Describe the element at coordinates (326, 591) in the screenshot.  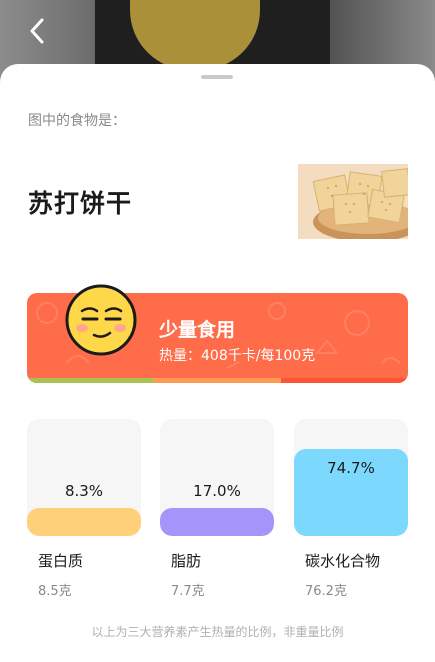
I see `carbs-amount: 76.2克` at that location.